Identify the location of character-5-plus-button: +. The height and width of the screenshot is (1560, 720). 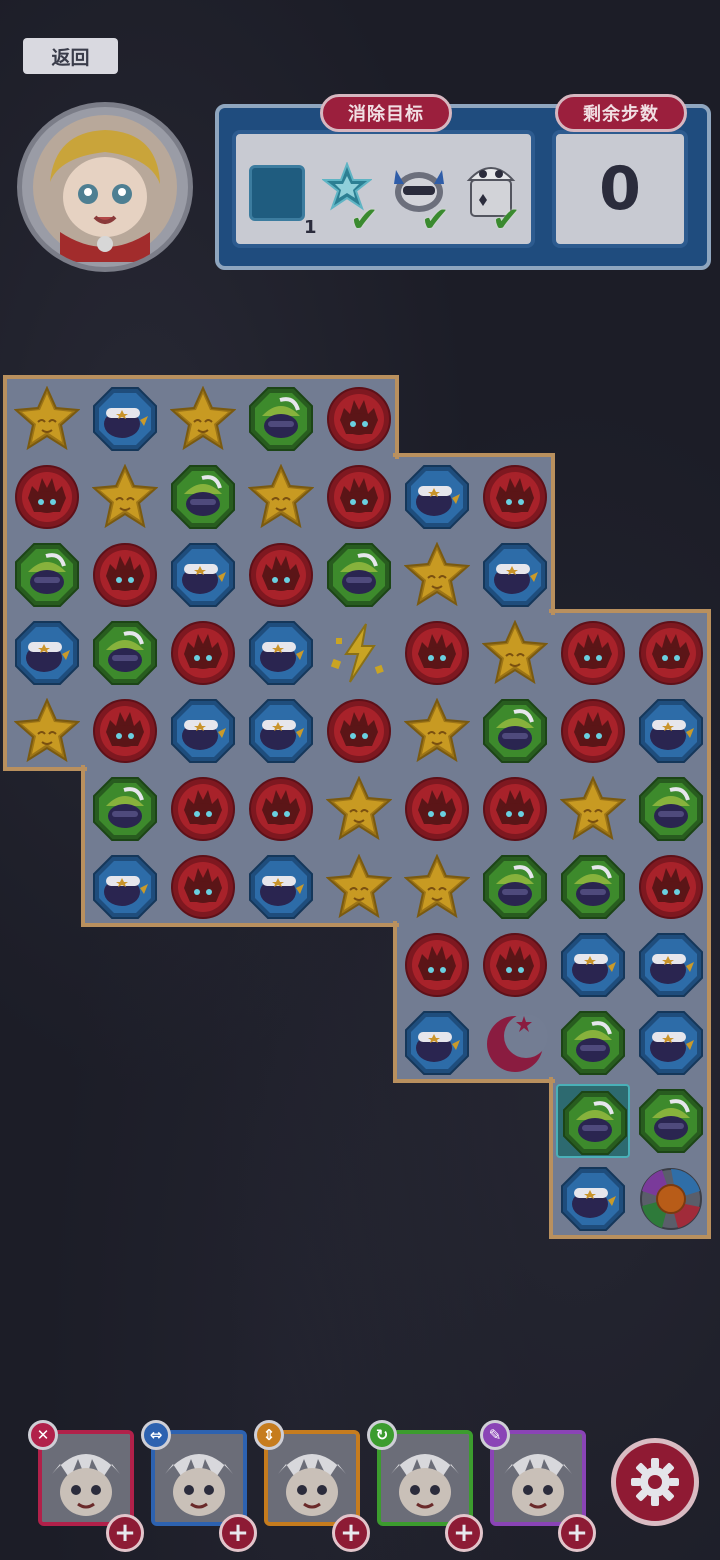
(577, 1533).